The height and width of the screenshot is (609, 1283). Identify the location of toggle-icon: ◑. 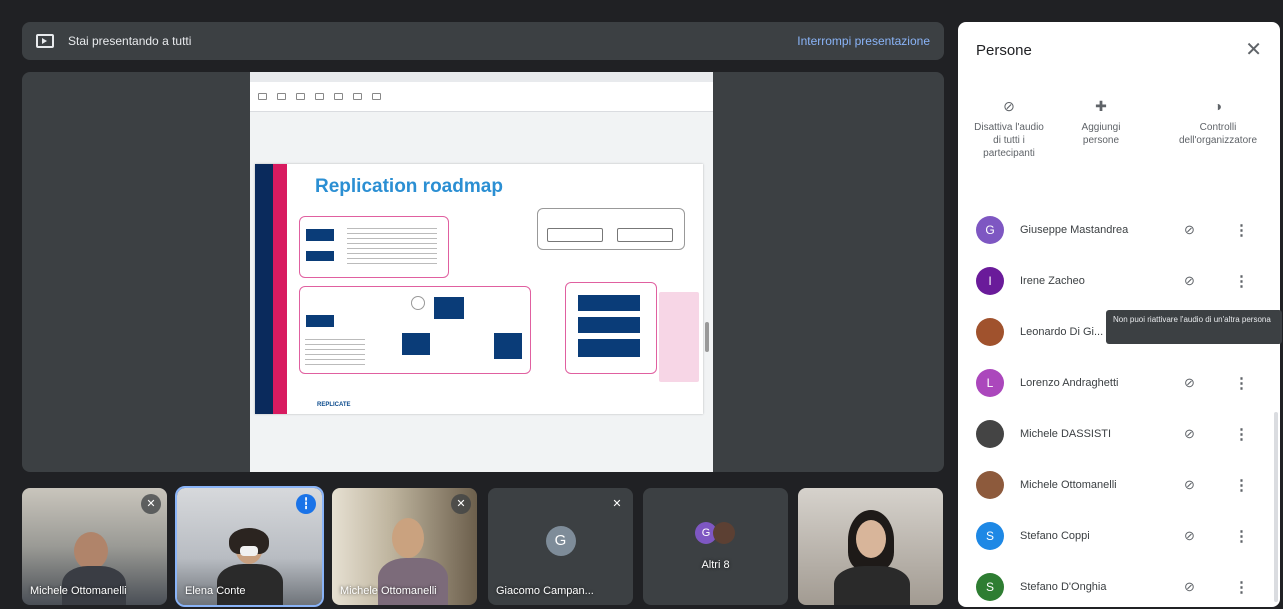
(1218, 106).